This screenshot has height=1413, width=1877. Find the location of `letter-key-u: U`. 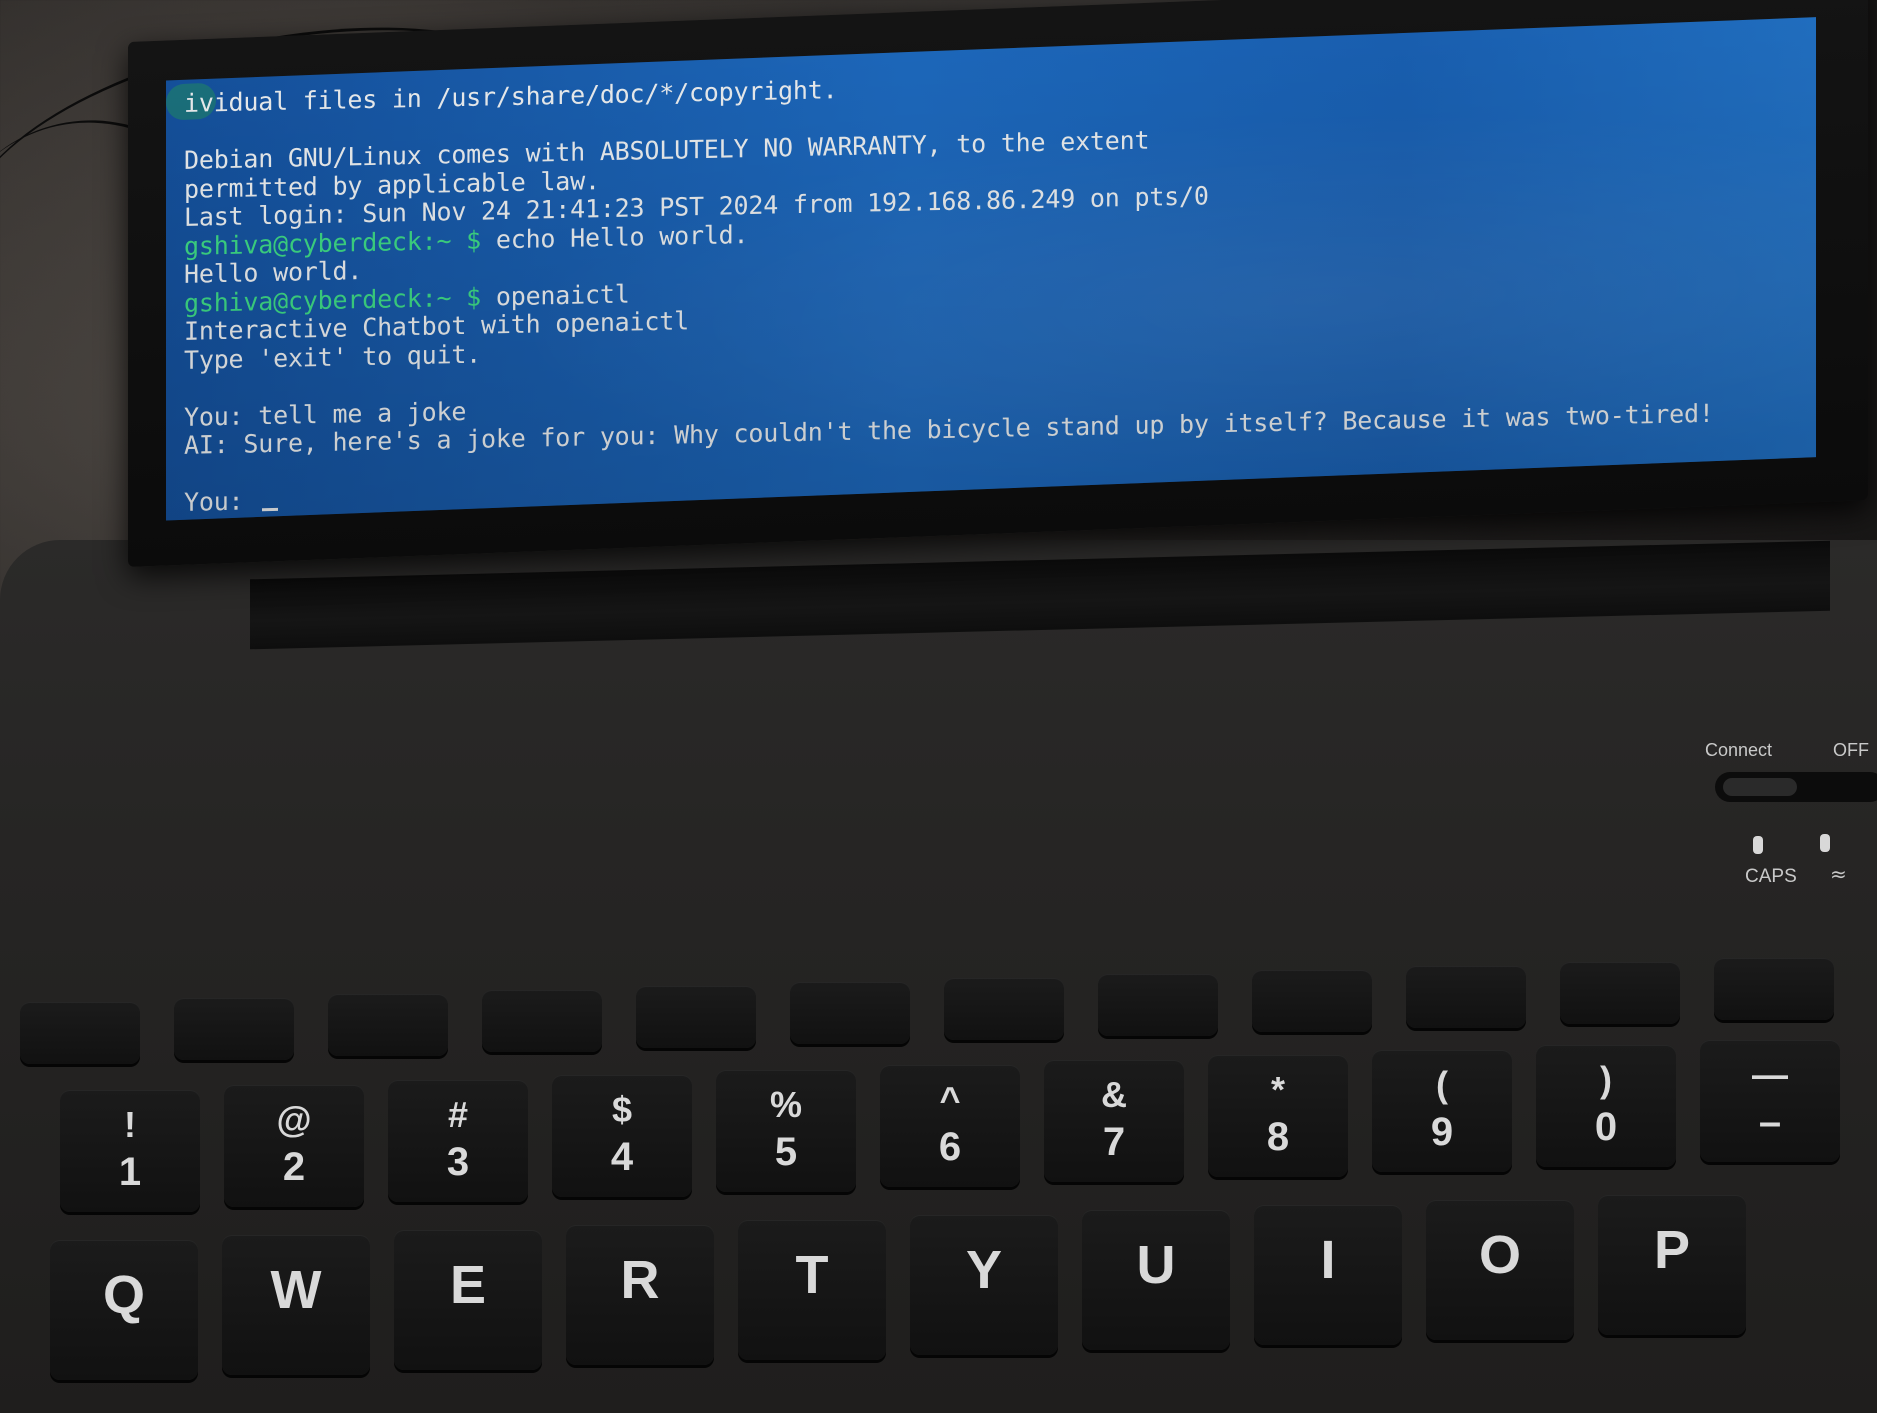

letter-key-u: U is located at coordinates (1156, 1280).